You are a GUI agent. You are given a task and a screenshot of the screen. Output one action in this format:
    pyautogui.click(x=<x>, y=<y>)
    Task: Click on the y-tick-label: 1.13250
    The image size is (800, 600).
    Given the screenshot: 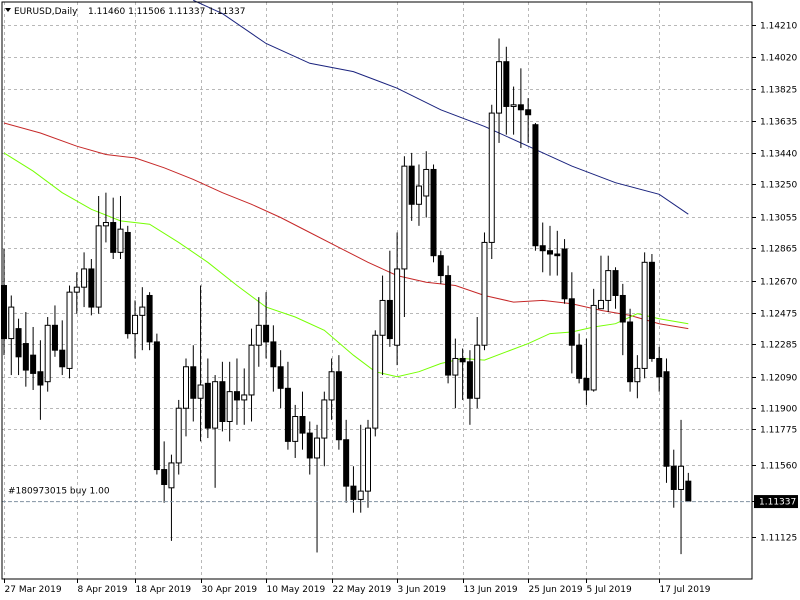 What is the action you would take?
    pyautogui.click(x=778, y=186)
    